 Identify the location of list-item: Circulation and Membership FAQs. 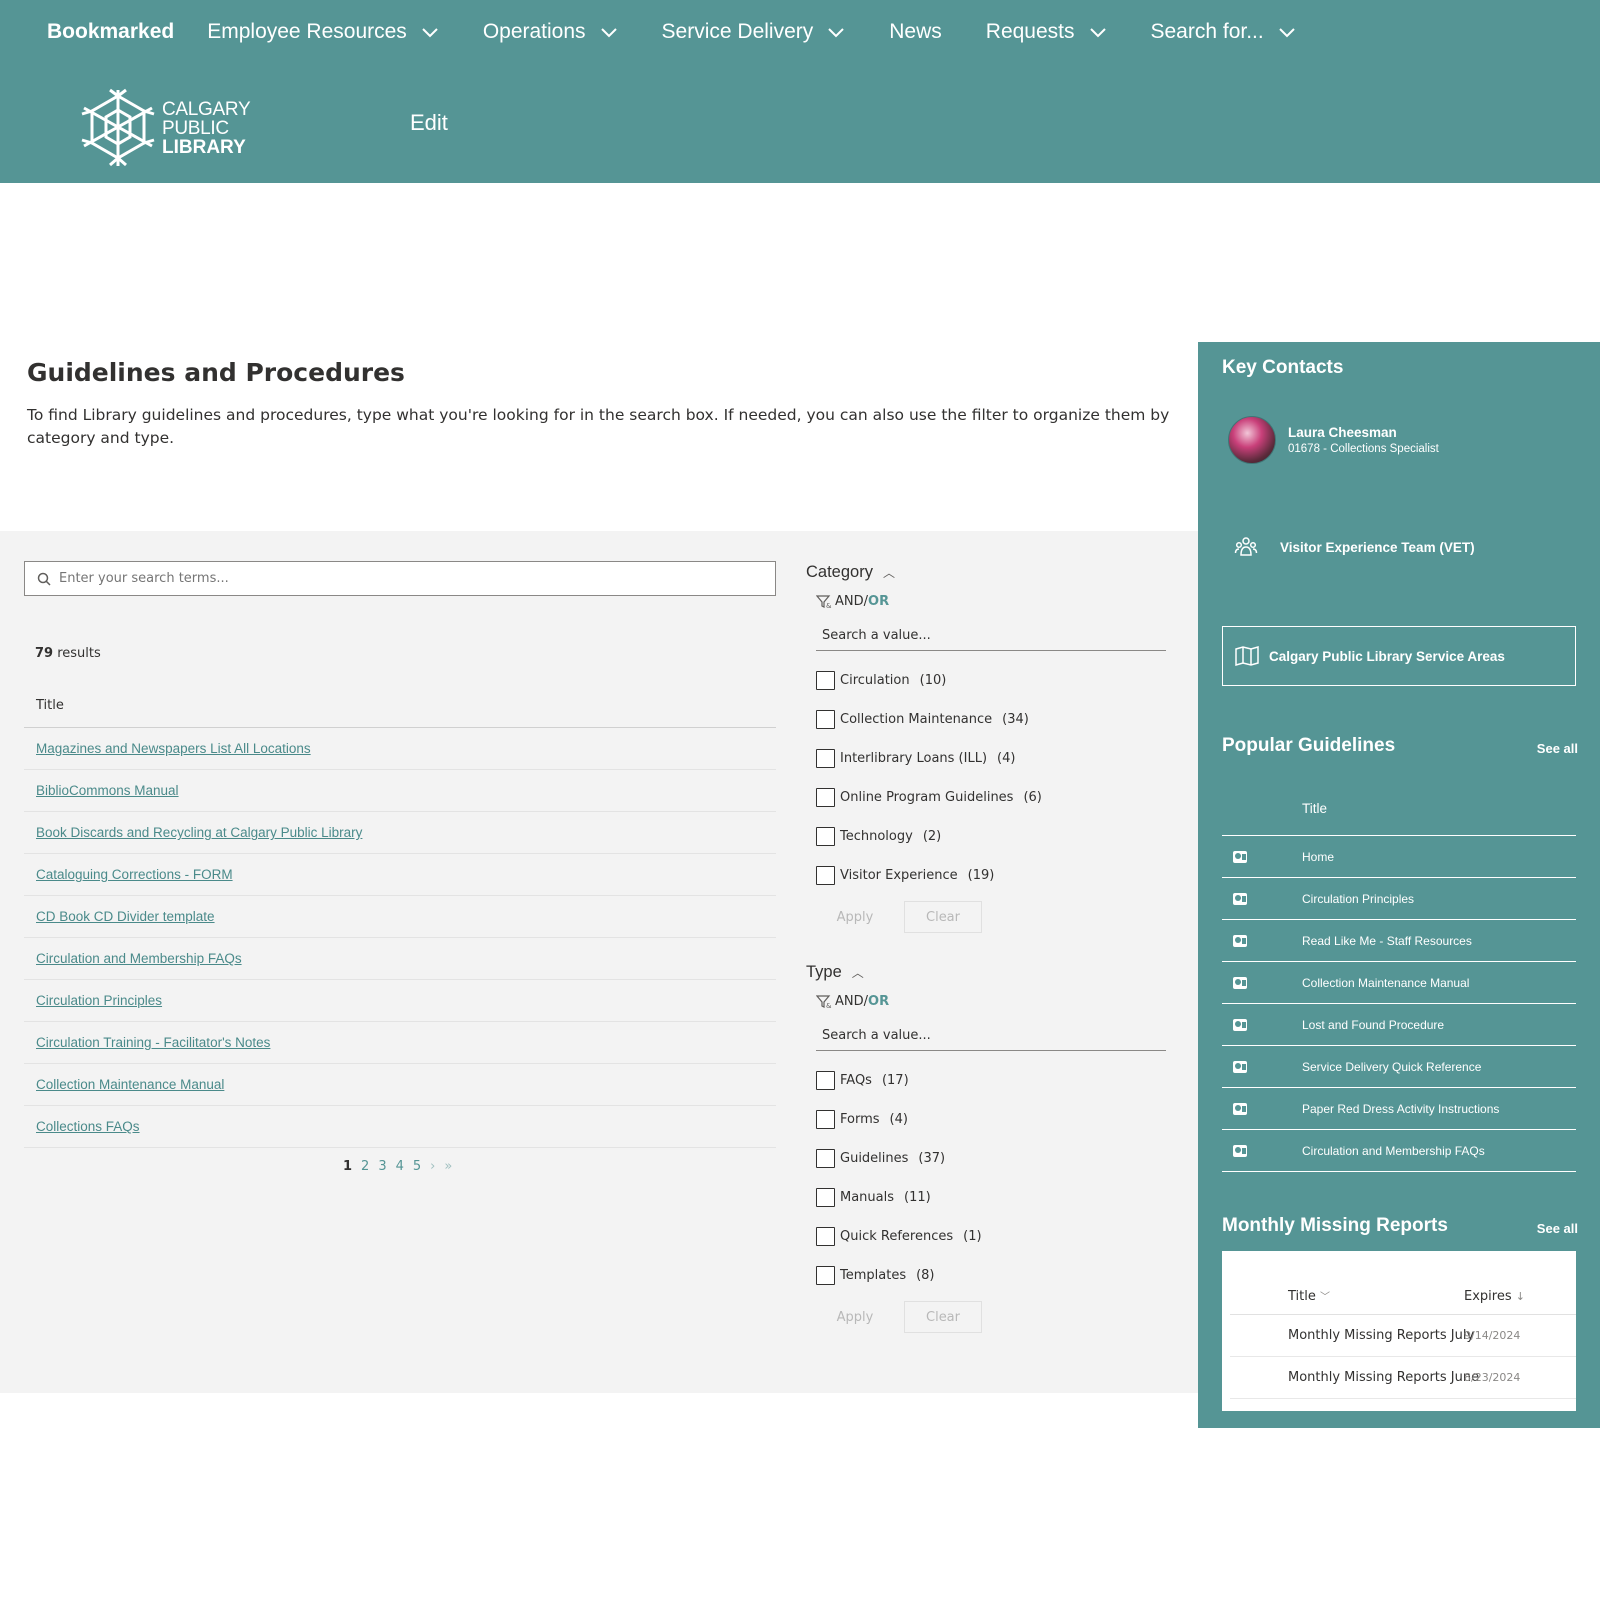
(1399, 1151).